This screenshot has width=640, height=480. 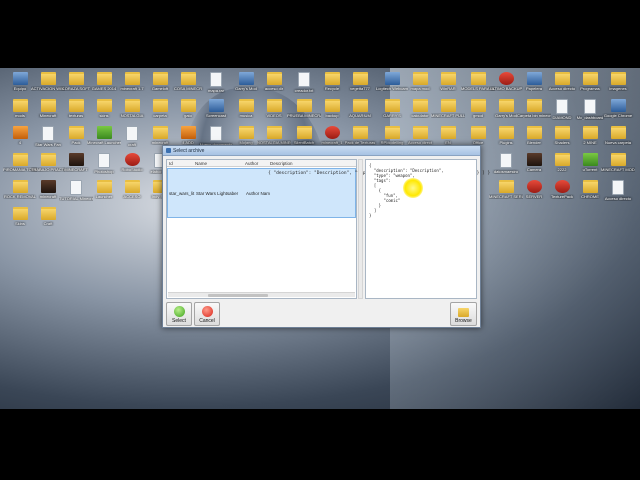 I want to click on desktop-icon: mapa mod, so click(x=420, y=86).